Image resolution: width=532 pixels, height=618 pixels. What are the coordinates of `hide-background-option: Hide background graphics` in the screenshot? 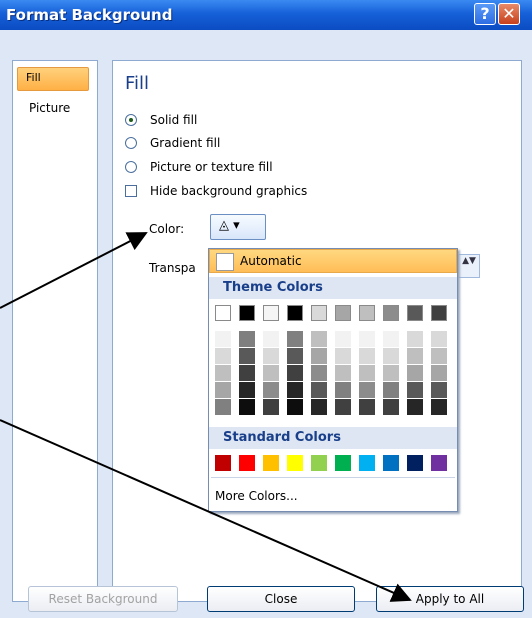 It's located at (216, 191).